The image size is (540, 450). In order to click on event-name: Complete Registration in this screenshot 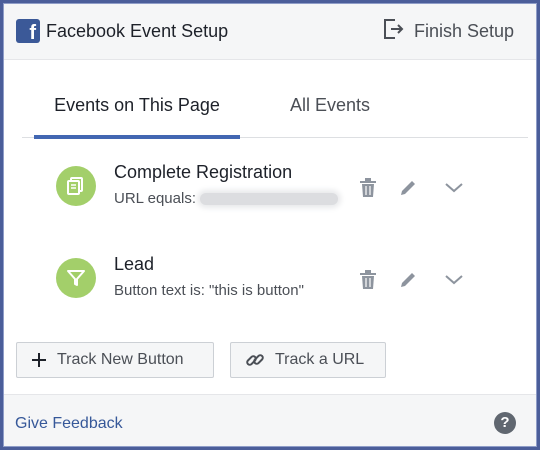, I will do `click(203, 172)`.